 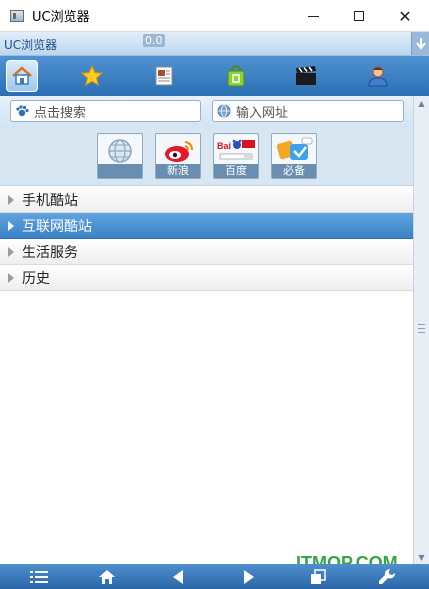 What do you see at coordinates (294, 148) in the screenshot?
I see `apps-icon` at bounding box center [294, 148].